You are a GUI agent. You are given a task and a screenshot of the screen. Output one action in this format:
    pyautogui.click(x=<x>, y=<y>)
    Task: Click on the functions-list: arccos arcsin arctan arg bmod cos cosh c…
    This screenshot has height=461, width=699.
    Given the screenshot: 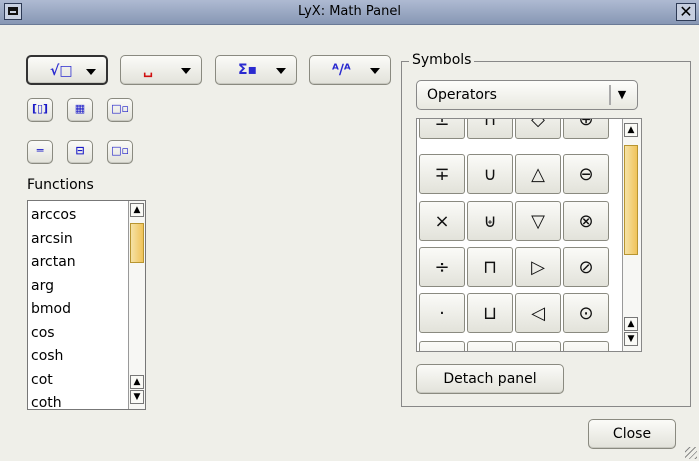 What is the action you would take?
    pyautogui.click(x=86, y=305)
    